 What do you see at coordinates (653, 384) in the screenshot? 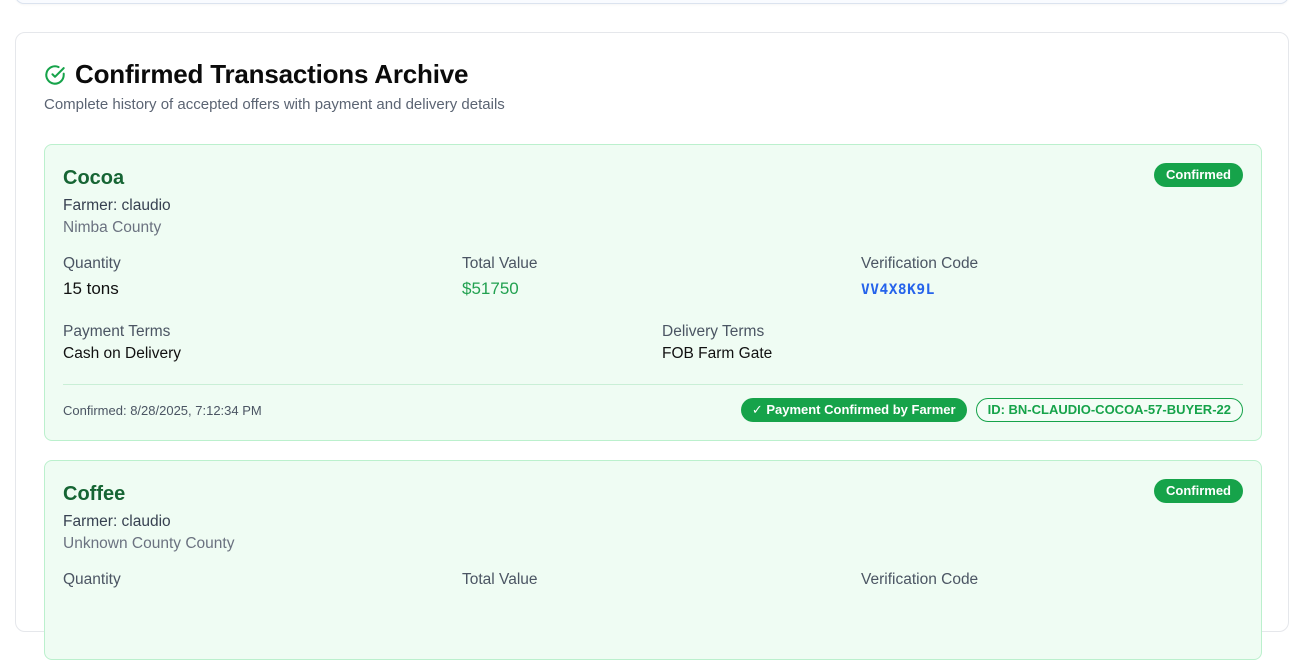
I see `card-divider` at bounding box center [653, 384].